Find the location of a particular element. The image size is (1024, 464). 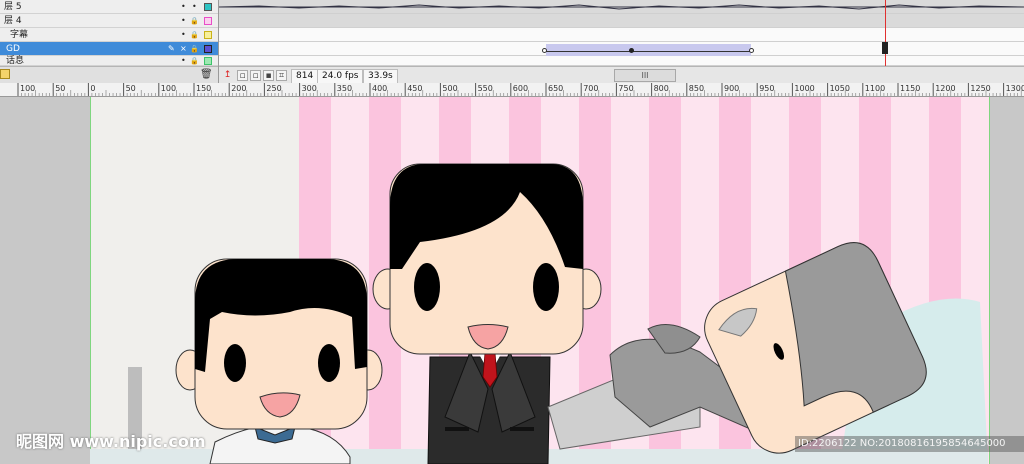

trash-icon: 🗑 is located at coordinates (206, 75).